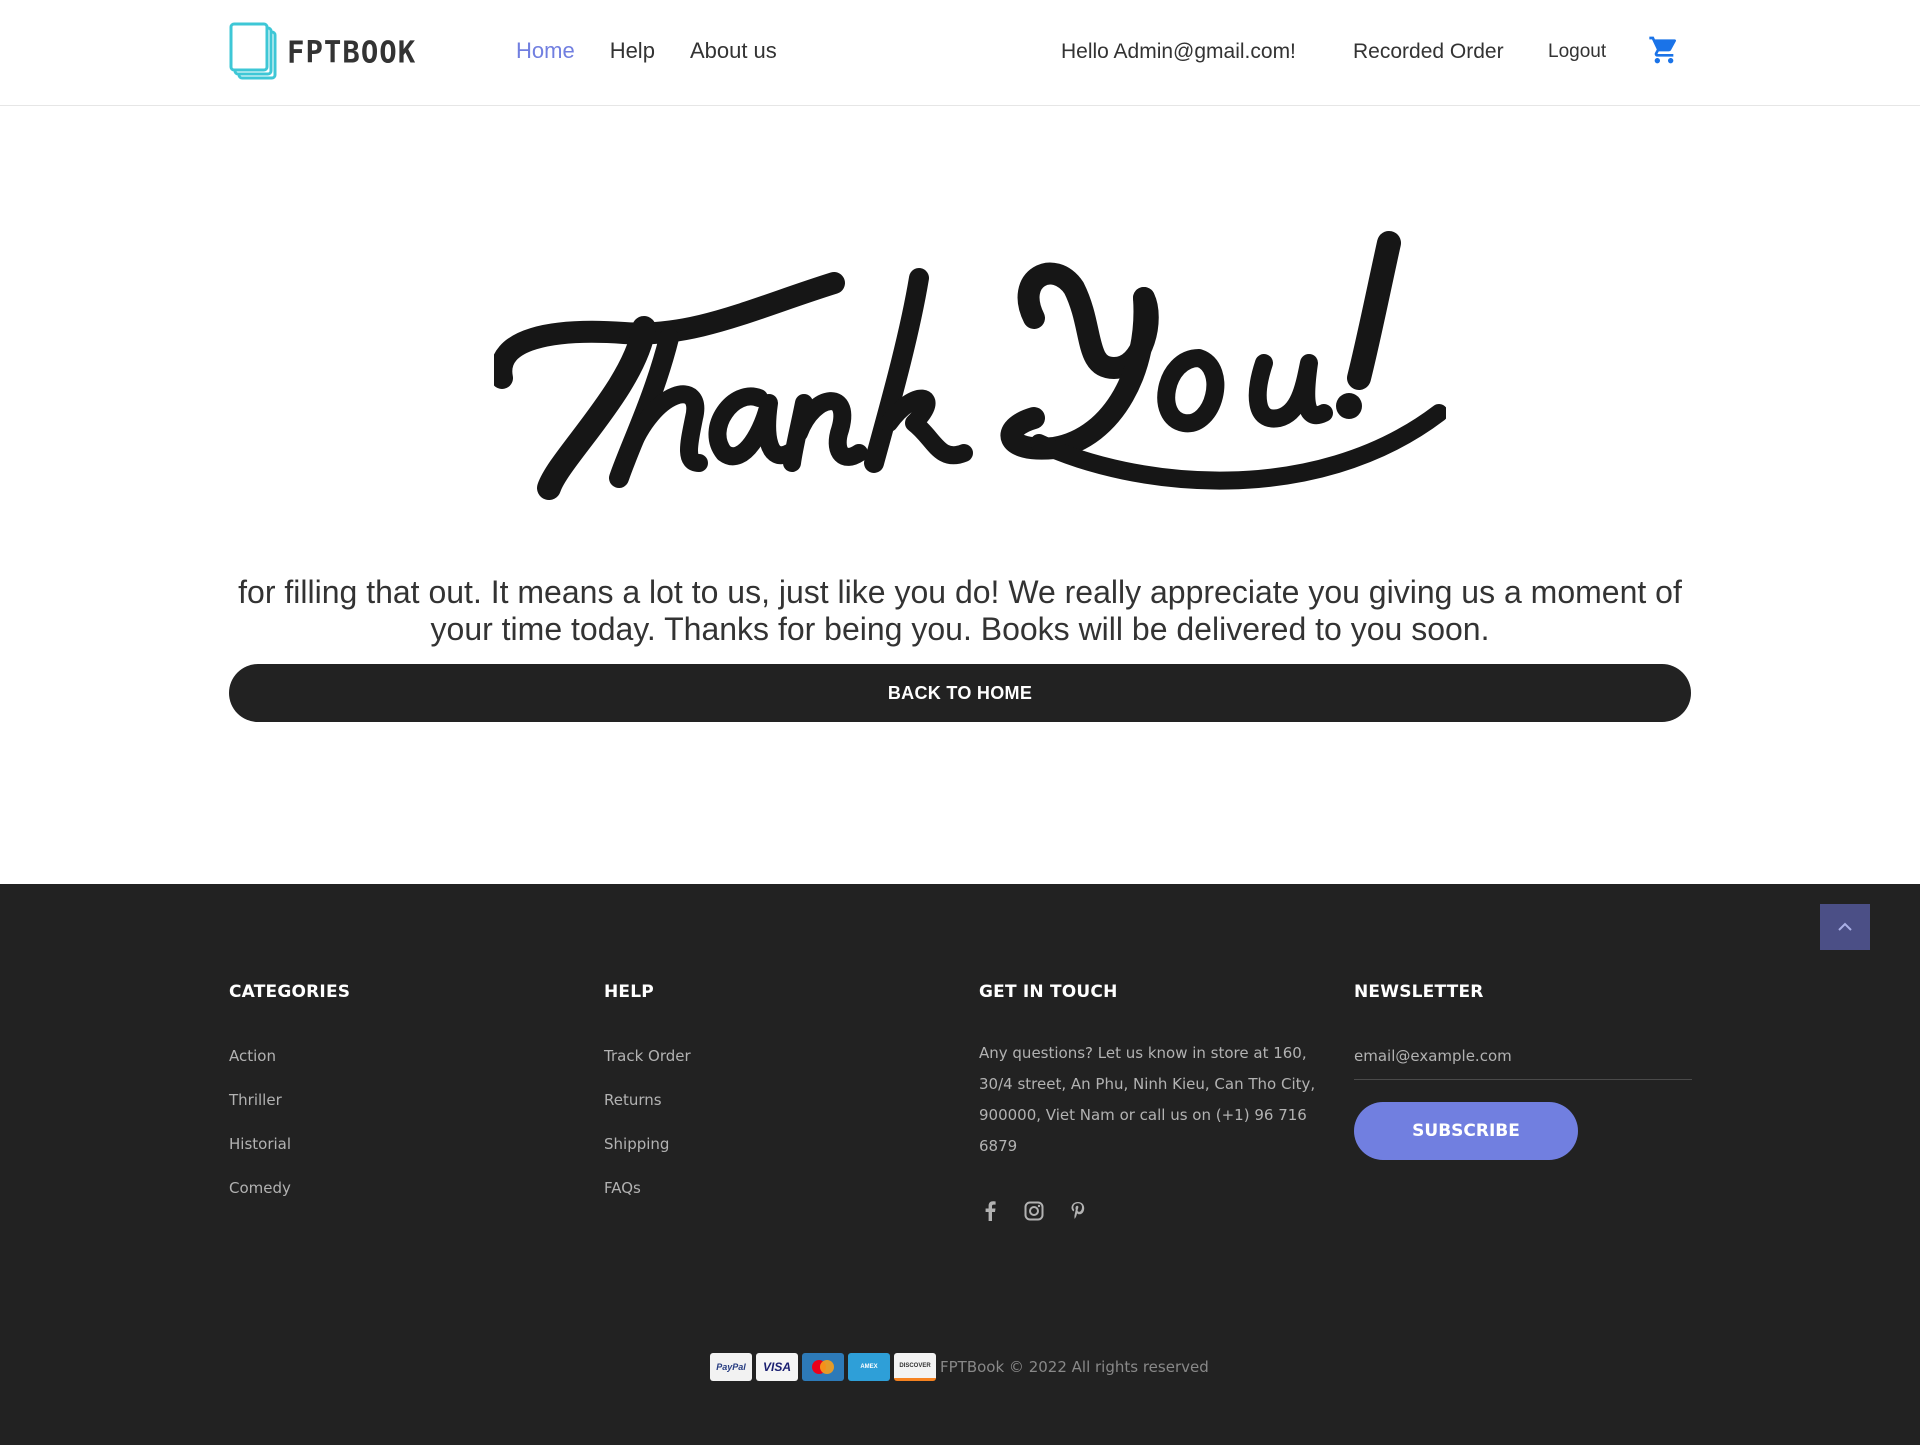  What do you see at coordinates (289, 1201) in the screenshot?
I see `footer-category-link: Comedy` at bounding box center [289, 1201].